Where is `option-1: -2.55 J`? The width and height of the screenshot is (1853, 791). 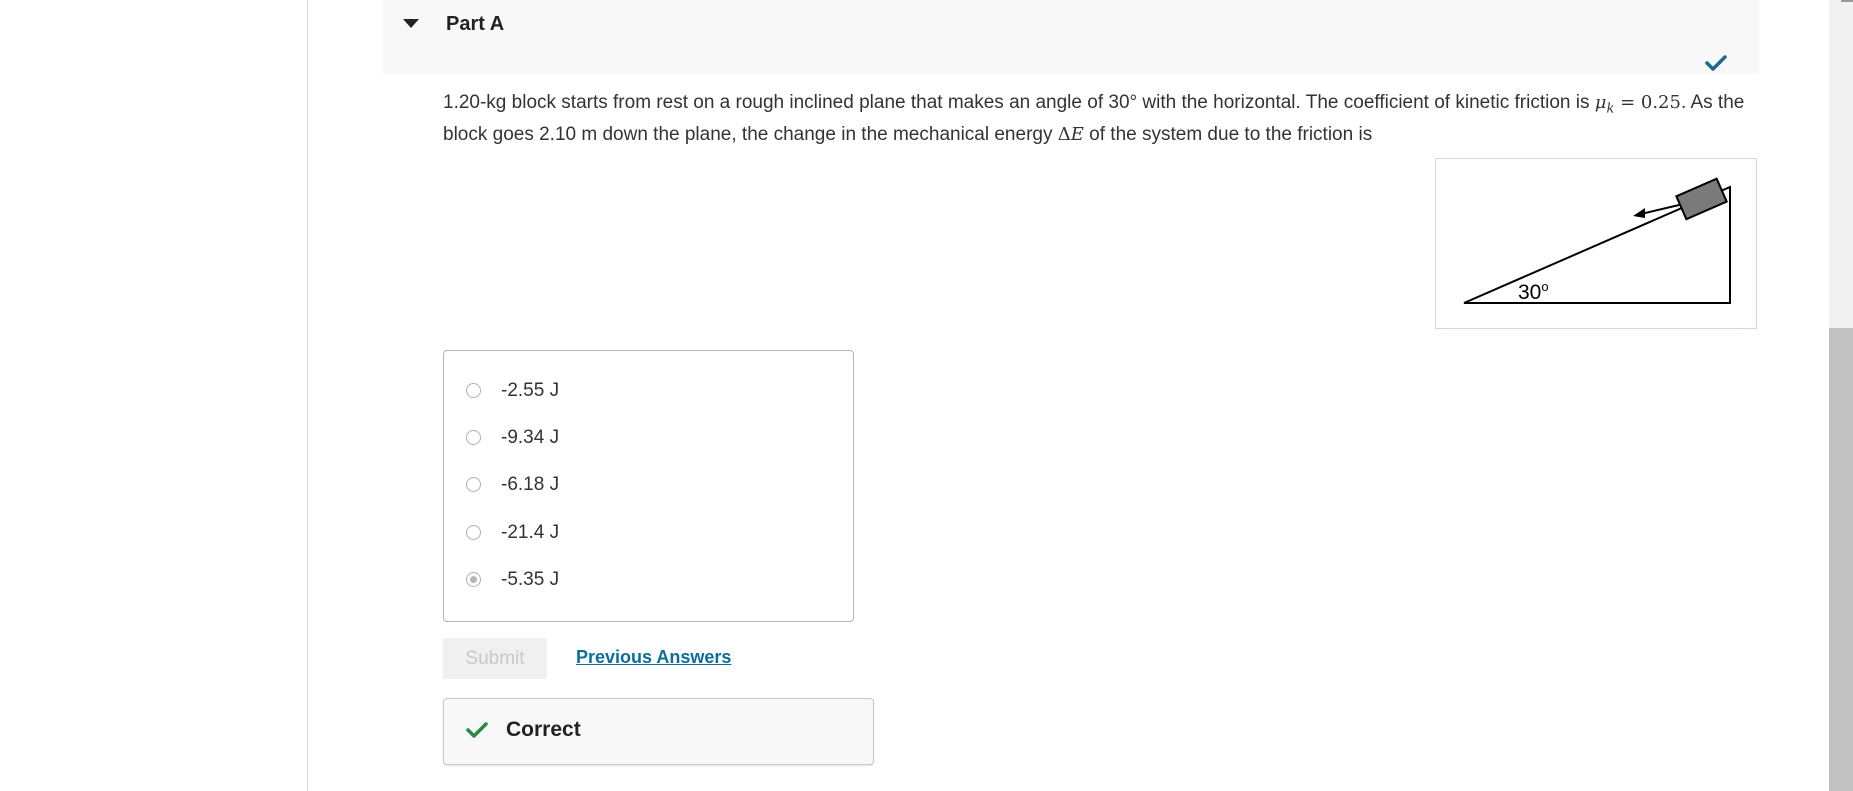
option-1: -2.55 J is located at coordinates (651, 392).